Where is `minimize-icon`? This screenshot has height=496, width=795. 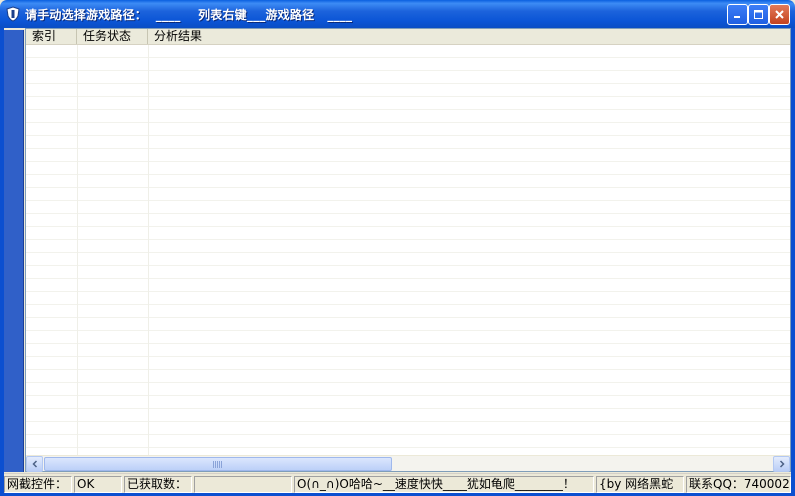 minimize-icon is located at coordinates (737, 17).